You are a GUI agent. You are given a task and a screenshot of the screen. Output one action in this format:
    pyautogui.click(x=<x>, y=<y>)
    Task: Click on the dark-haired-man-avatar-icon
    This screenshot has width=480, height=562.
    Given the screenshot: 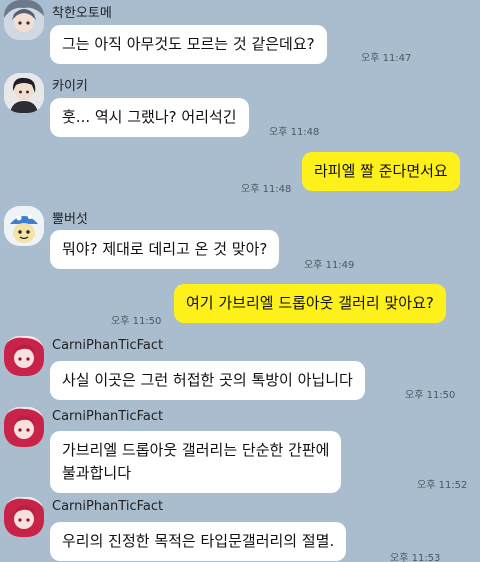 What is the action you would take?
    pyautogui.click(x=24, y=93)
    